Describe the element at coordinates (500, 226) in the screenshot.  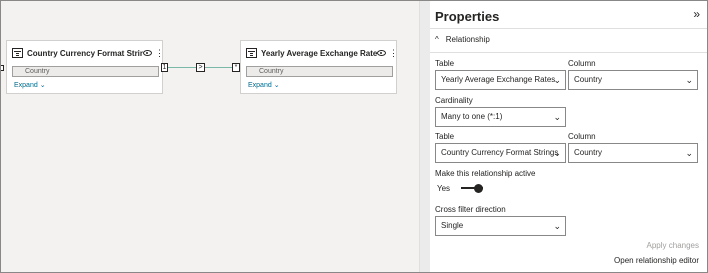
I see `crossfilter-select: Single ⌄` at that location.